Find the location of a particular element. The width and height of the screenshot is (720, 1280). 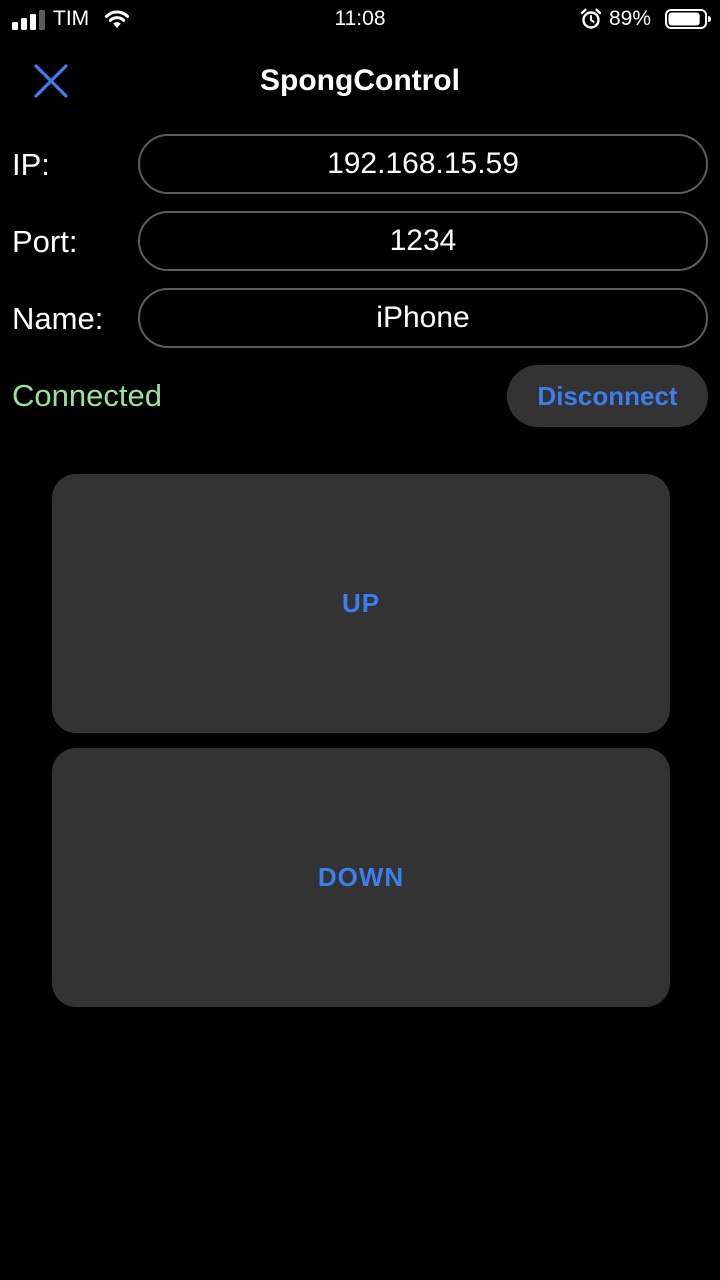

battery-icon is located at coordinates (688, 19).